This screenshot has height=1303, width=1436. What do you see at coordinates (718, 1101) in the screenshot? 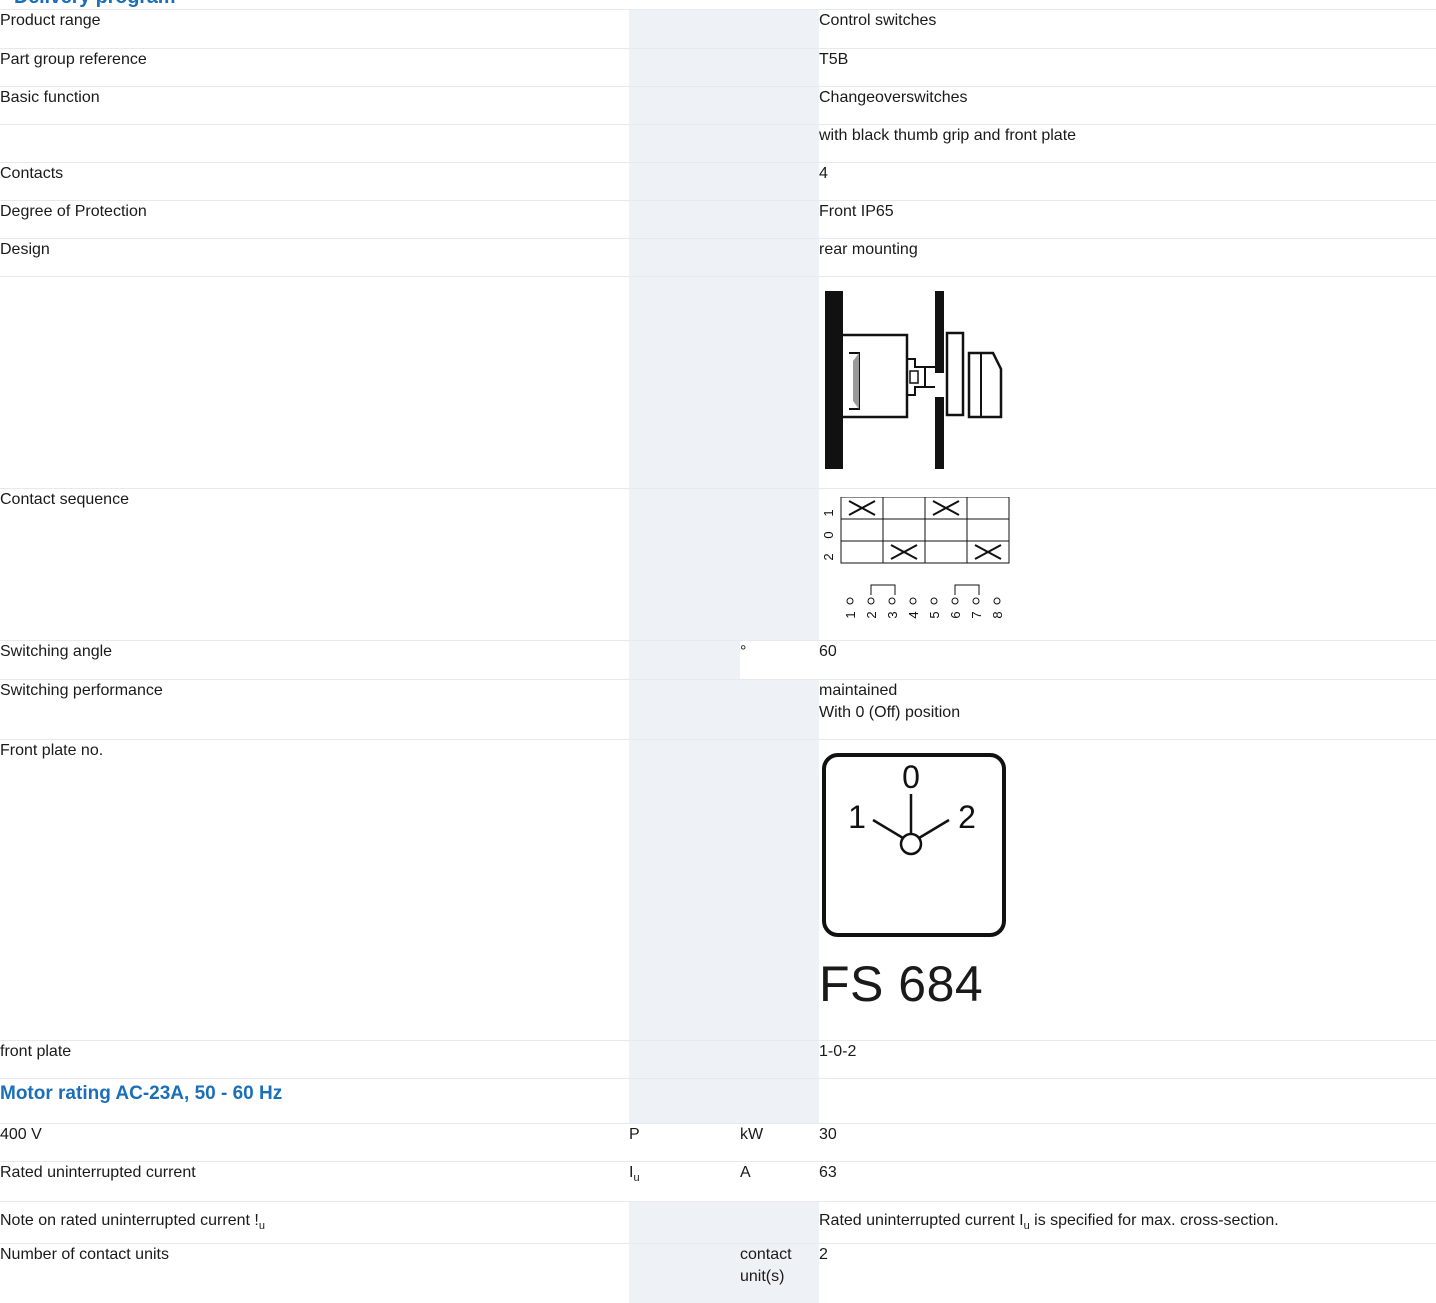
I see `row-motor-section: Motor rating AC-23A, 50 - 60 Hz` at bounding box center [718, 1101].